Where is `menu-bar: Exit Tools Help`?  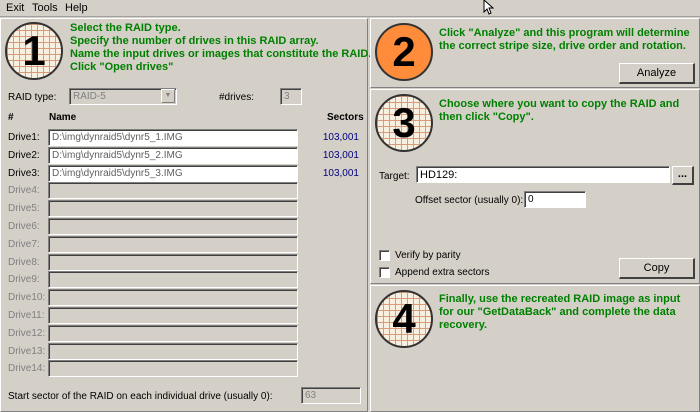
menu-bar: Exit Tools Help is located at coordinates (350, 8).